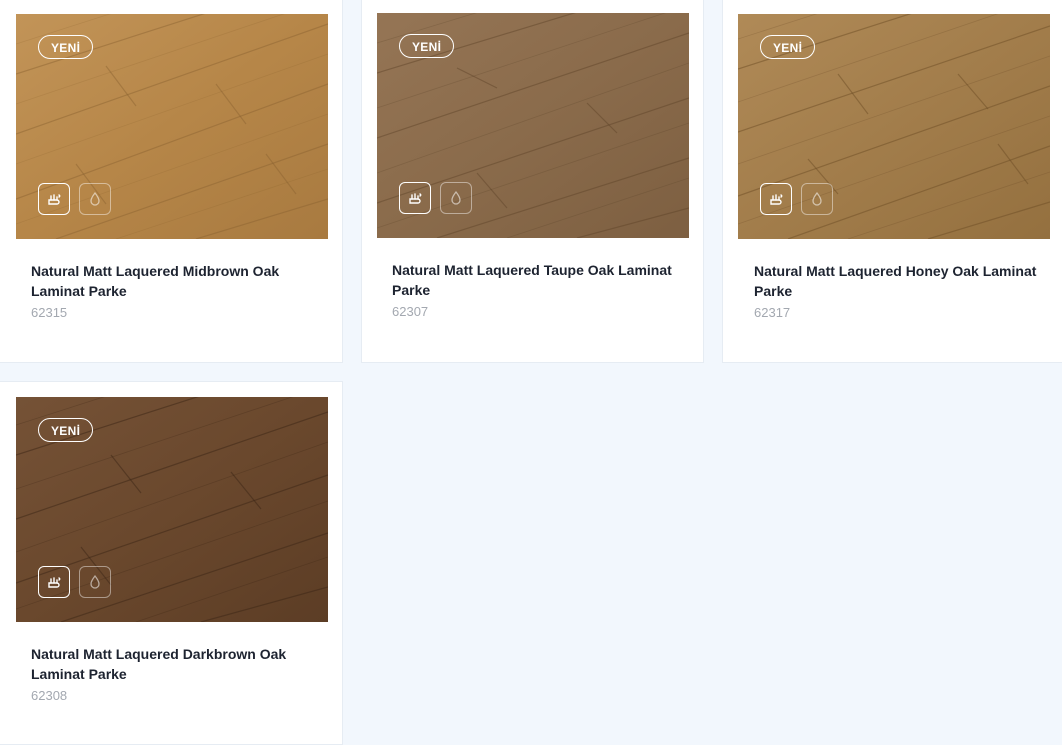  Describe the element at coordinates (49, 312) in the screenshot. I see `product-code: 62315` at that location.